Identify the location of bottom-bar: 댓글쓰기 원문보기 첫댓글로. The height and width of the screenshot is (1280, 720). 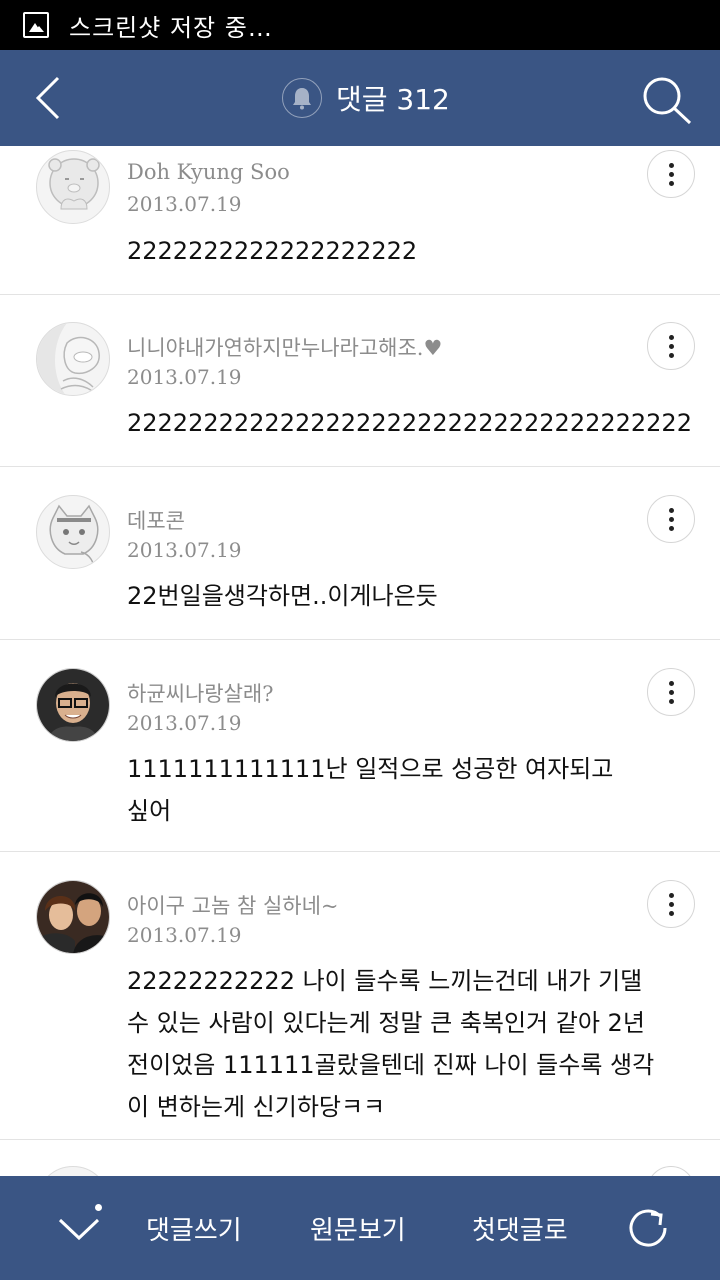
(360, 1228).